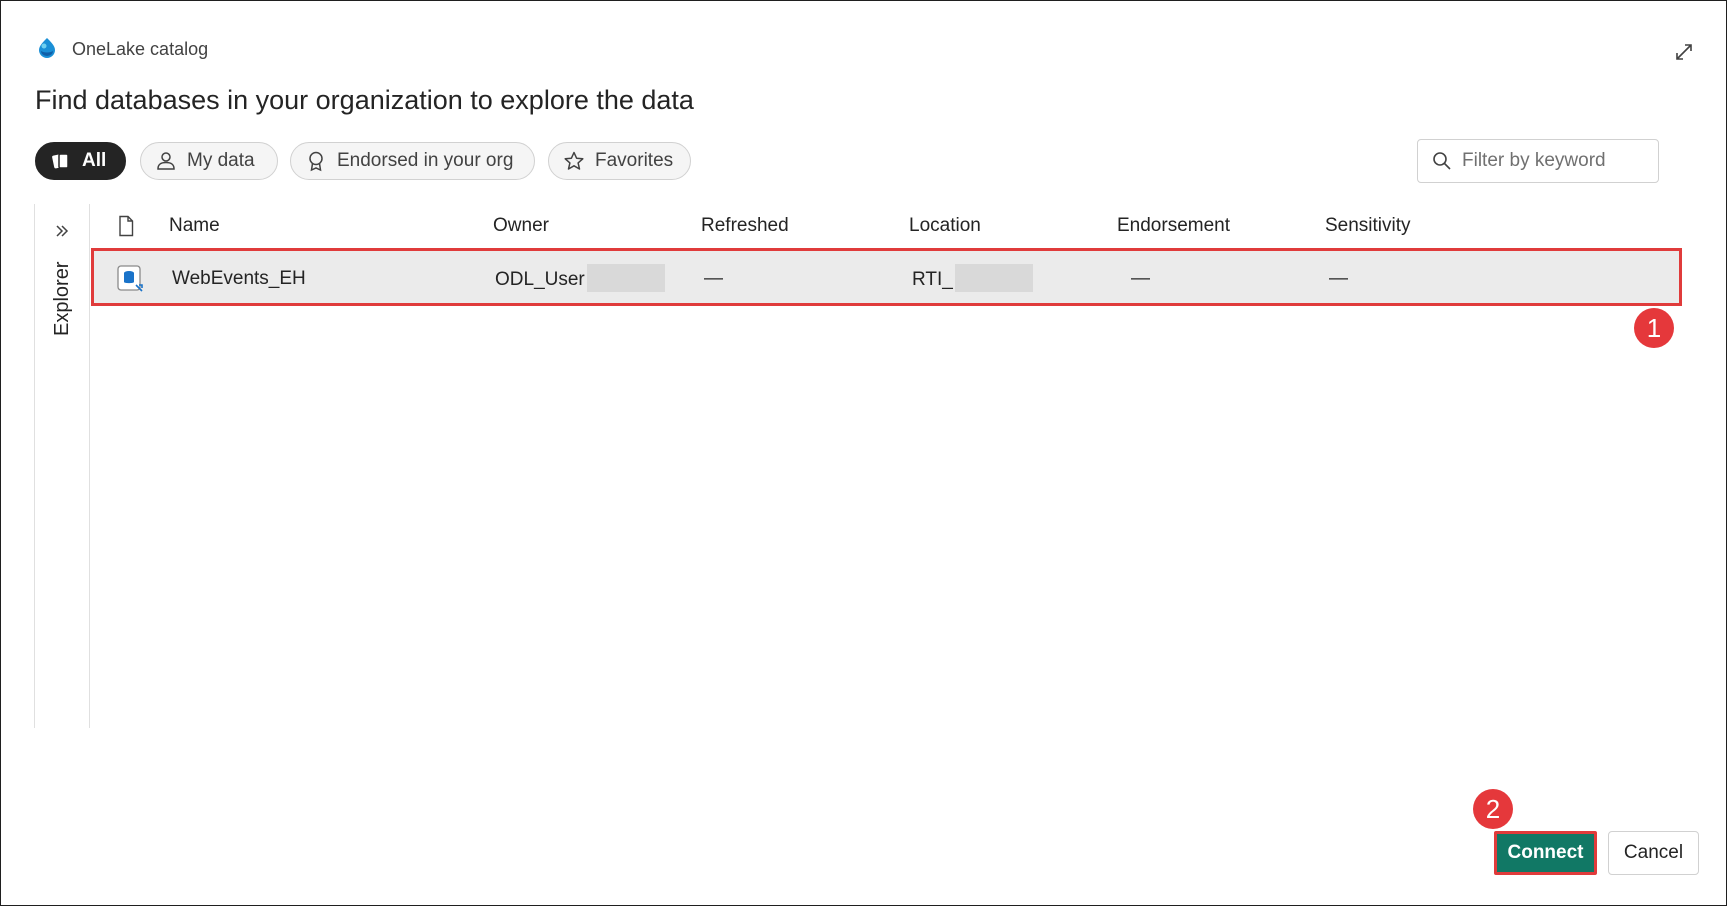 This screenshot has width=1727, height=906. What do you see at coordinates (62, 466) in the screenshot?
I see `explorer-pane: Explorer` at bounding box center [62, 466].